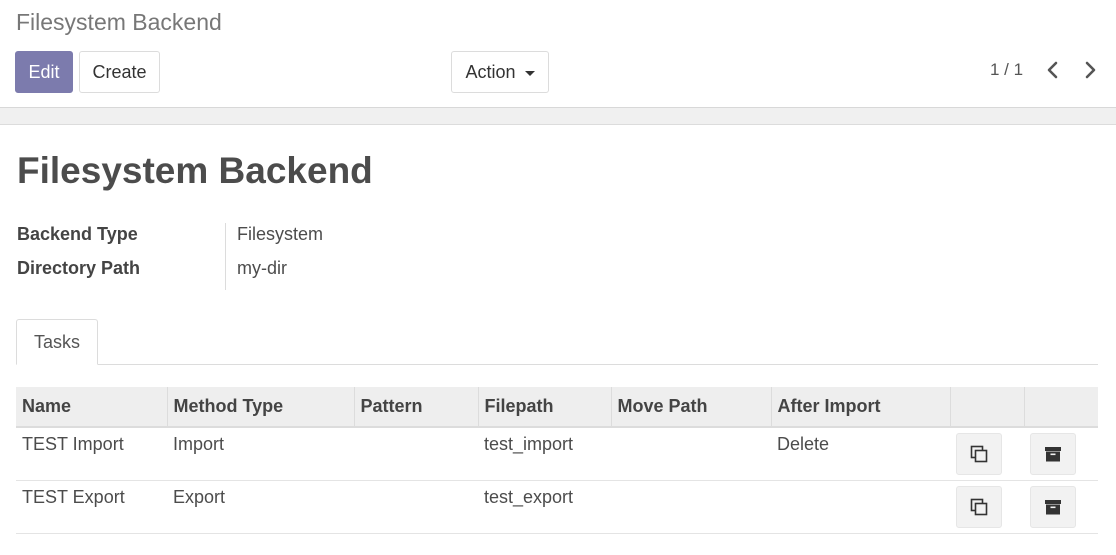  Describe the element at coordinates (544, 507) in the screenshot. I see `task-filepath: test_export` at that location.